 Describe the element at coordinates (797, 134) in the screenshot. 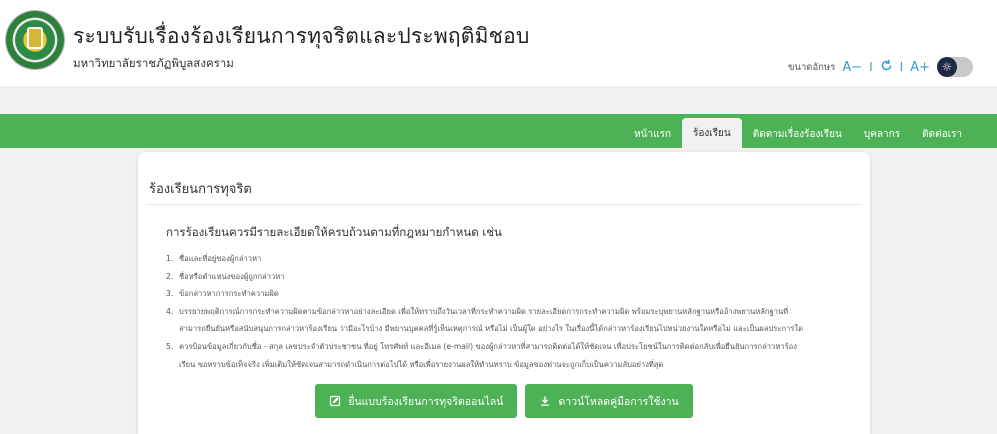

I see `nav-track-complaint: ติดตามเรื่องร้องเรียน` at that location.